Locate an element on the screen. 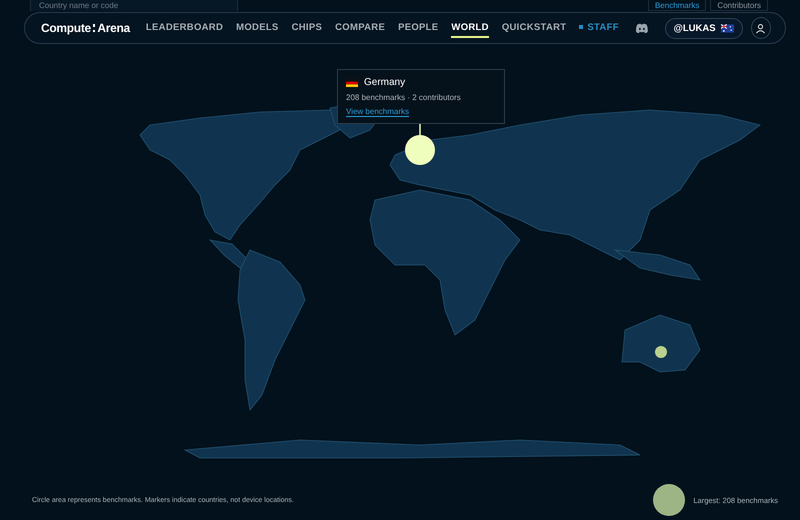  staff-link: STAFF is located at coordinates (599, 28).